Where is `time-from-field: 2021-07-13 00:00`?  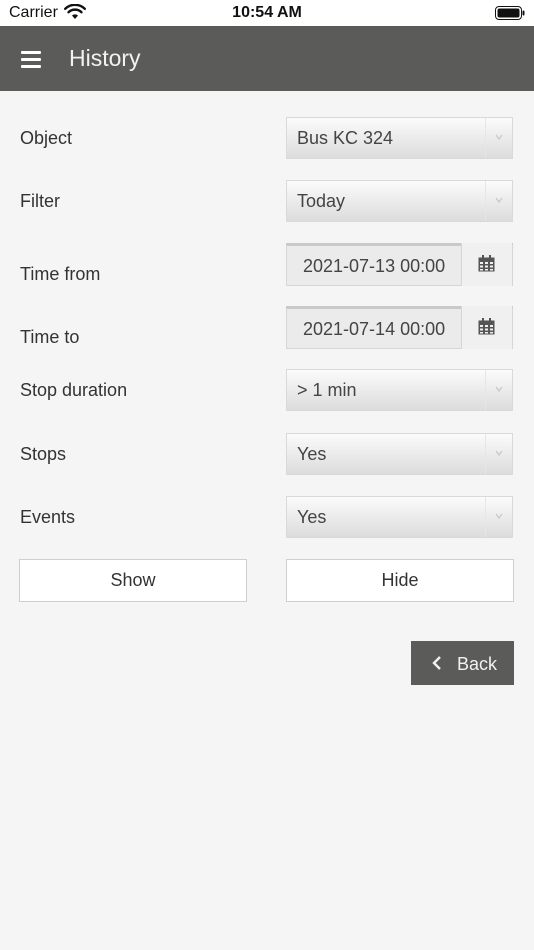
time-from-field: 2021-07-13 00:00 is located at coordinates (399, 264).